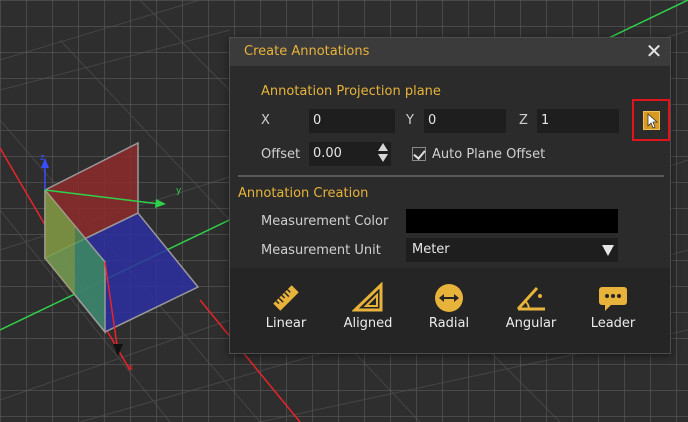  What do you see at coordinates (179, 191) in the screenshot?
I see `y-axis-label: y` at bounding box center [179, 191].